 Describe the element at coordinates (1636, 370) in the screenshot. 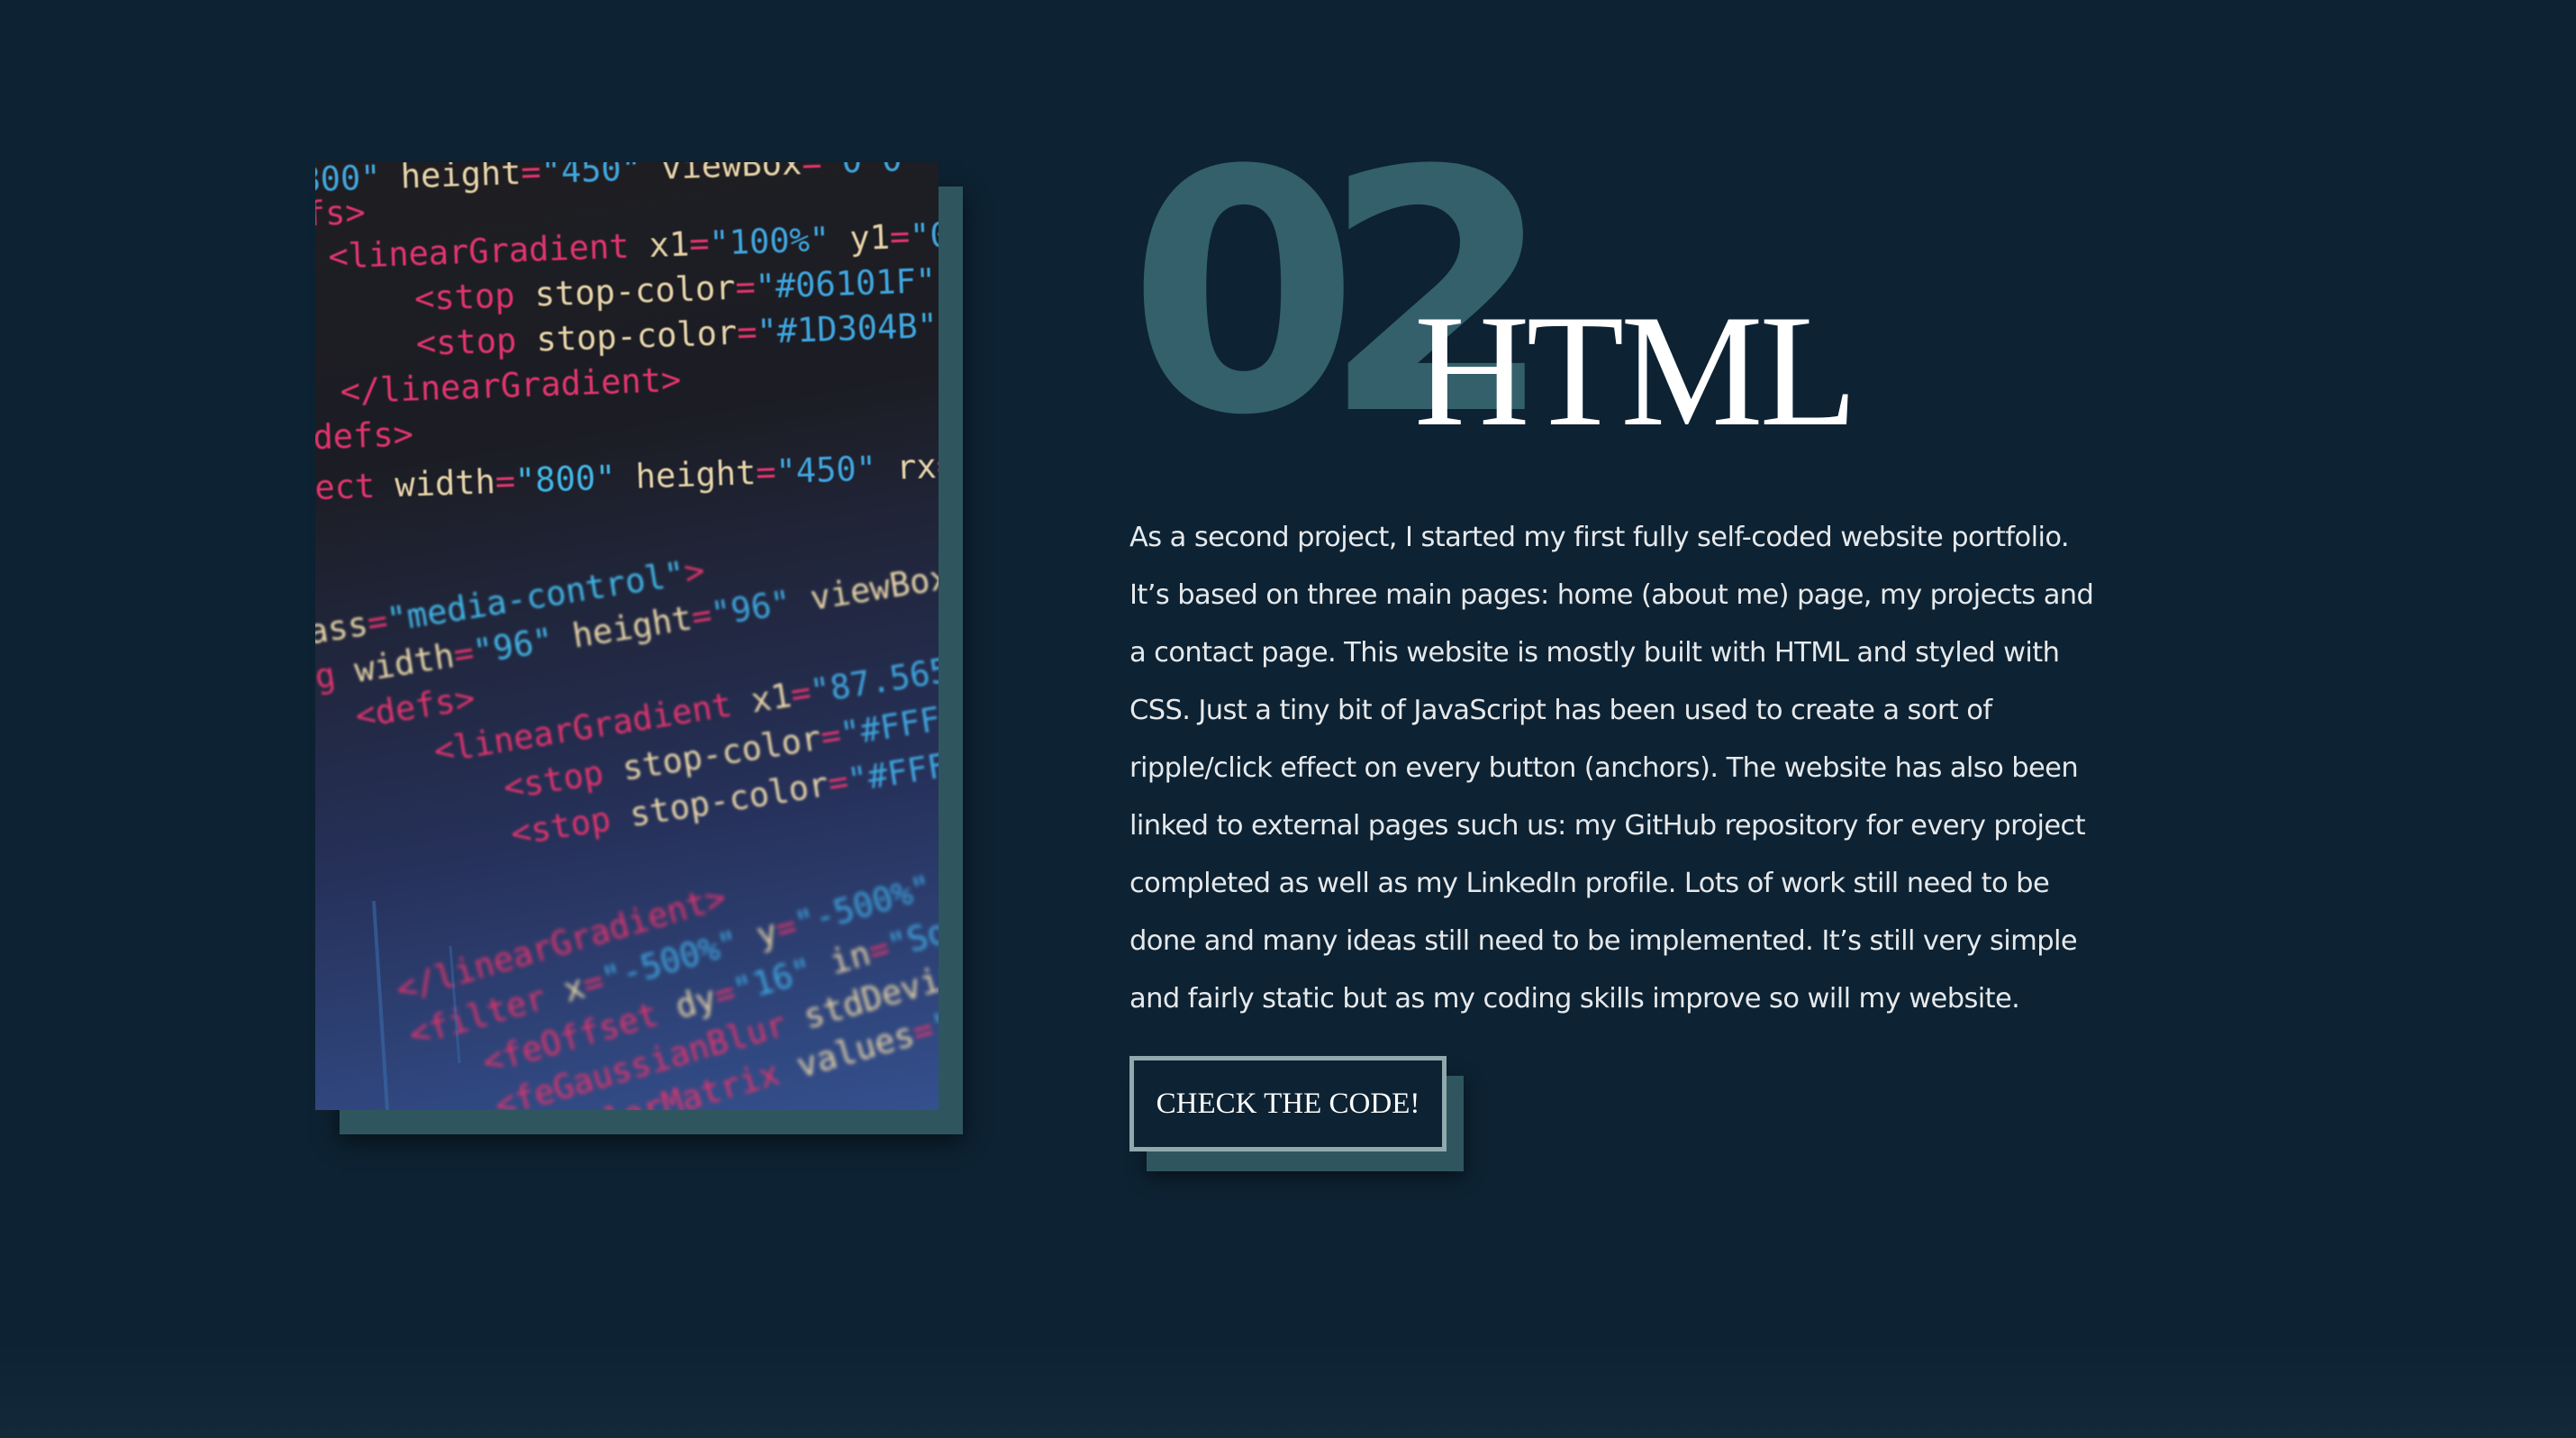

I see `project-title: HTML` at that location.